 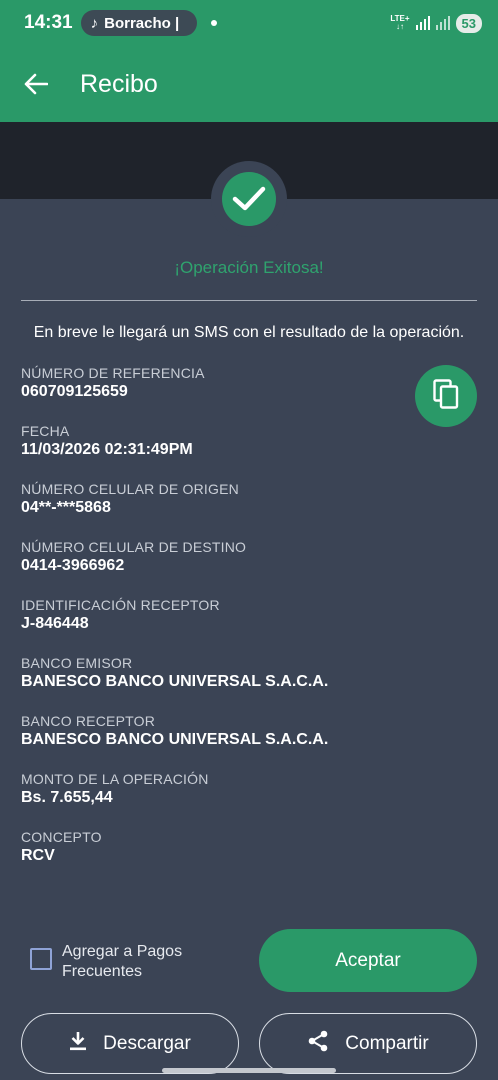 What do you see at coordinates (73, 565) in the screenshot?
I see `field-value: 0414-3966962` at bounding box center [73, 565].